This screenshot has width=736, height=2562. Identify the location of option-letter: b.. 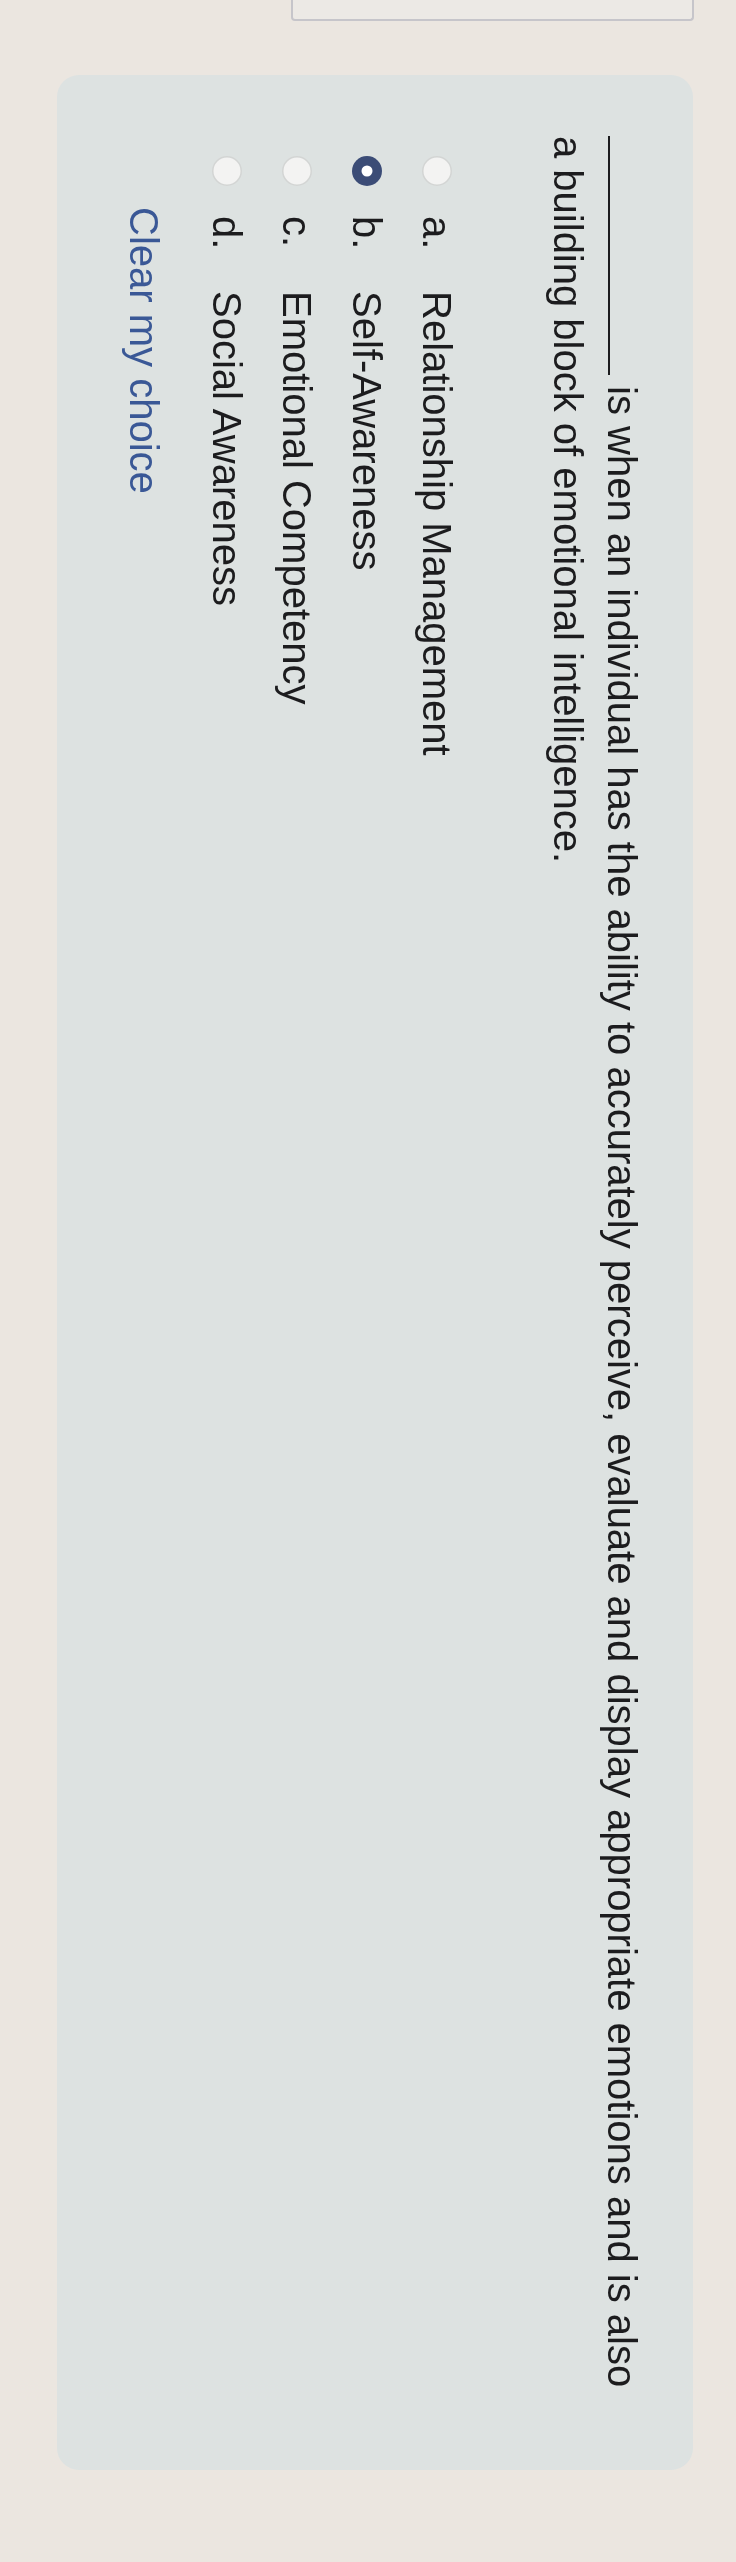
(367, 233).